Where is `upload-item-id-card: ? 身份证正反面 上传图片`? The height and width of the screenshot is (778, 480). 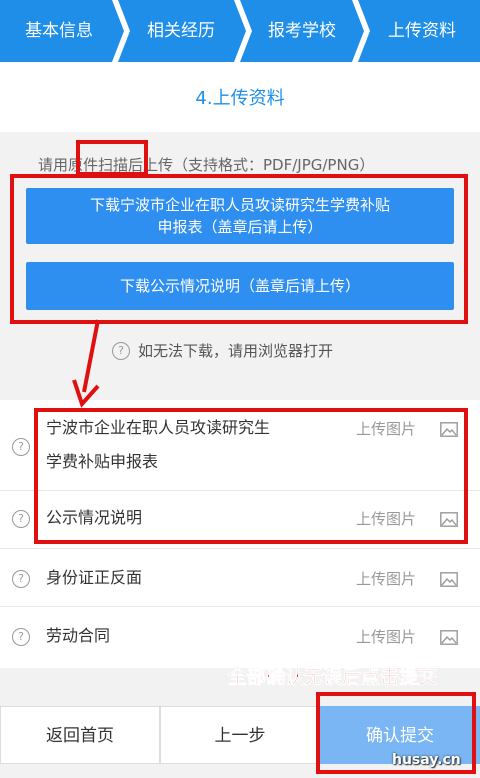 upload-item-id-card: ? 身份证正反面 上传图片 is located at coordinates (240, 580).